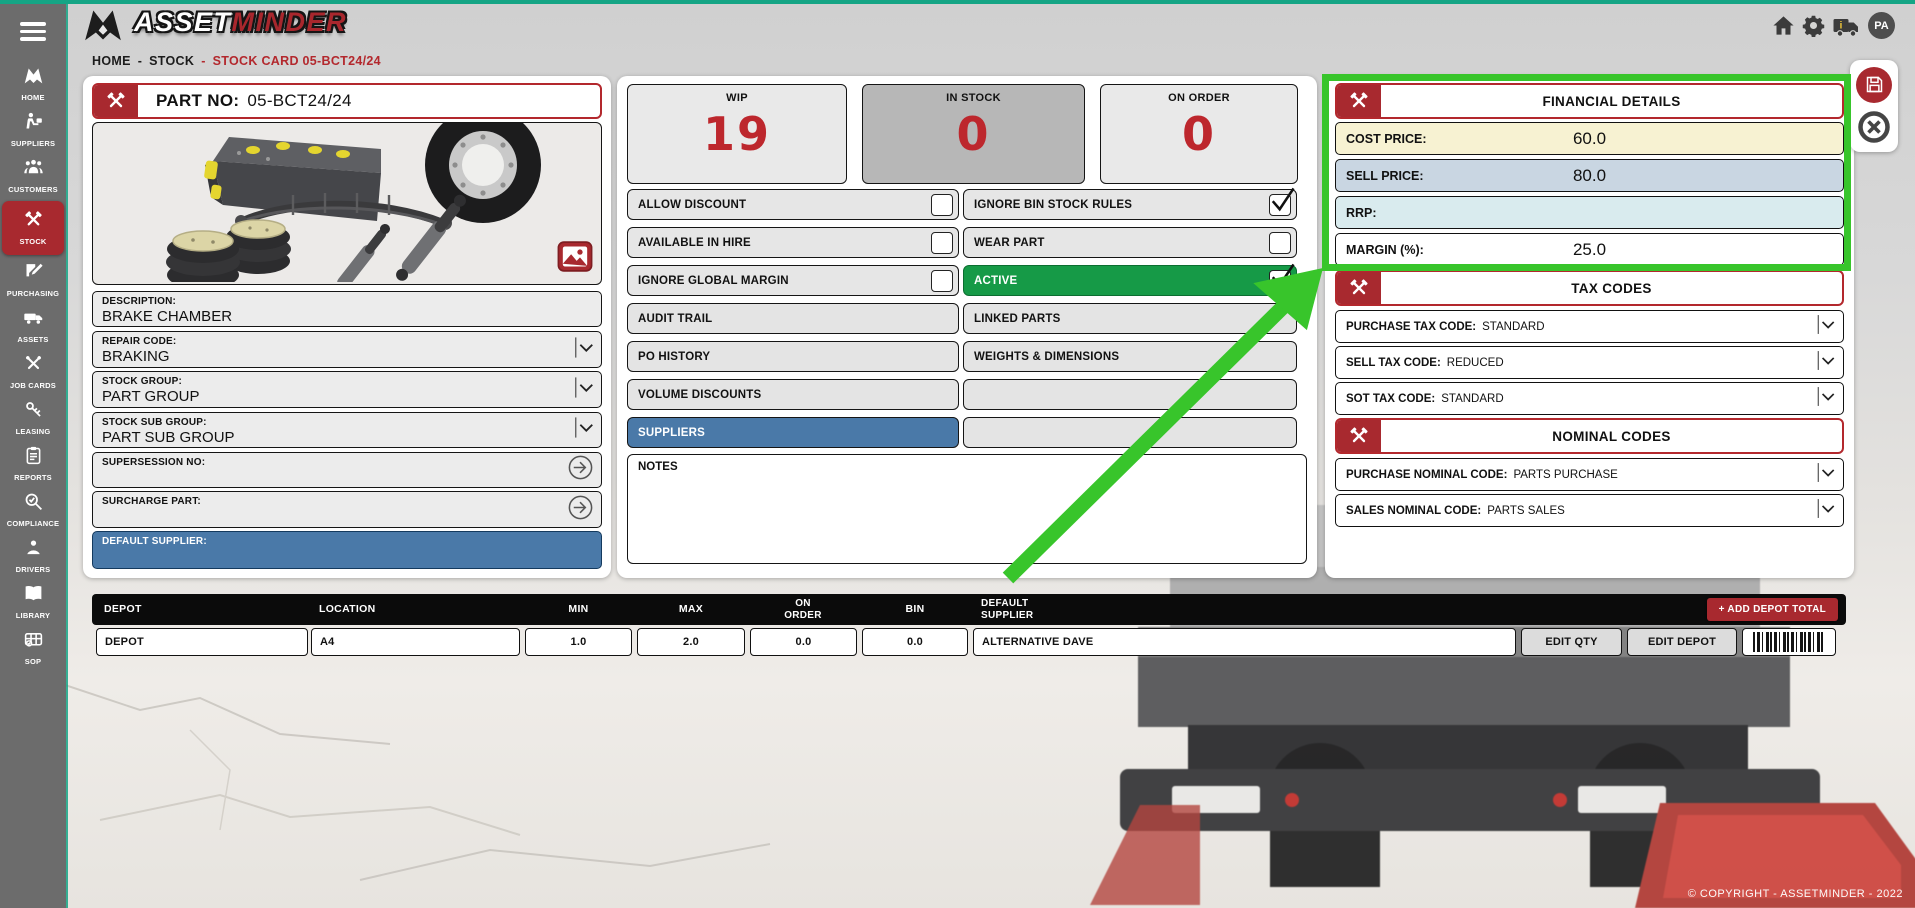  Describe the element at coordinates (1874, 127) in the screenshot. I see `close-button` at that location.